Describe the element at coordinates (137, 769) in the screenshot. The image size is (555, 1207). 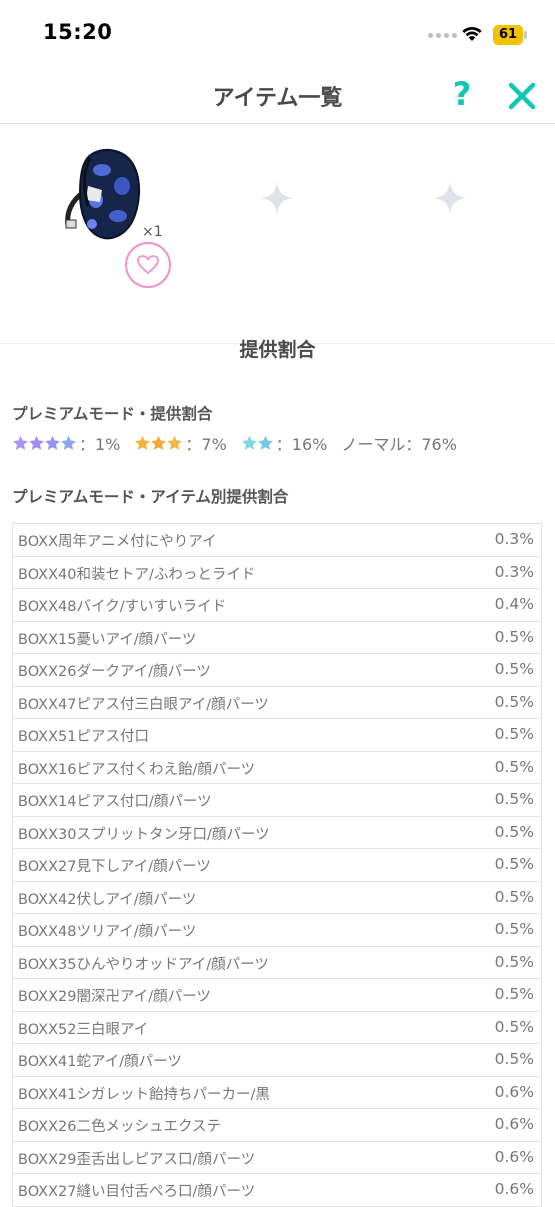
I see `item-name: BOXX16ピアス付くわえ飴/顔パーツ` at that location.